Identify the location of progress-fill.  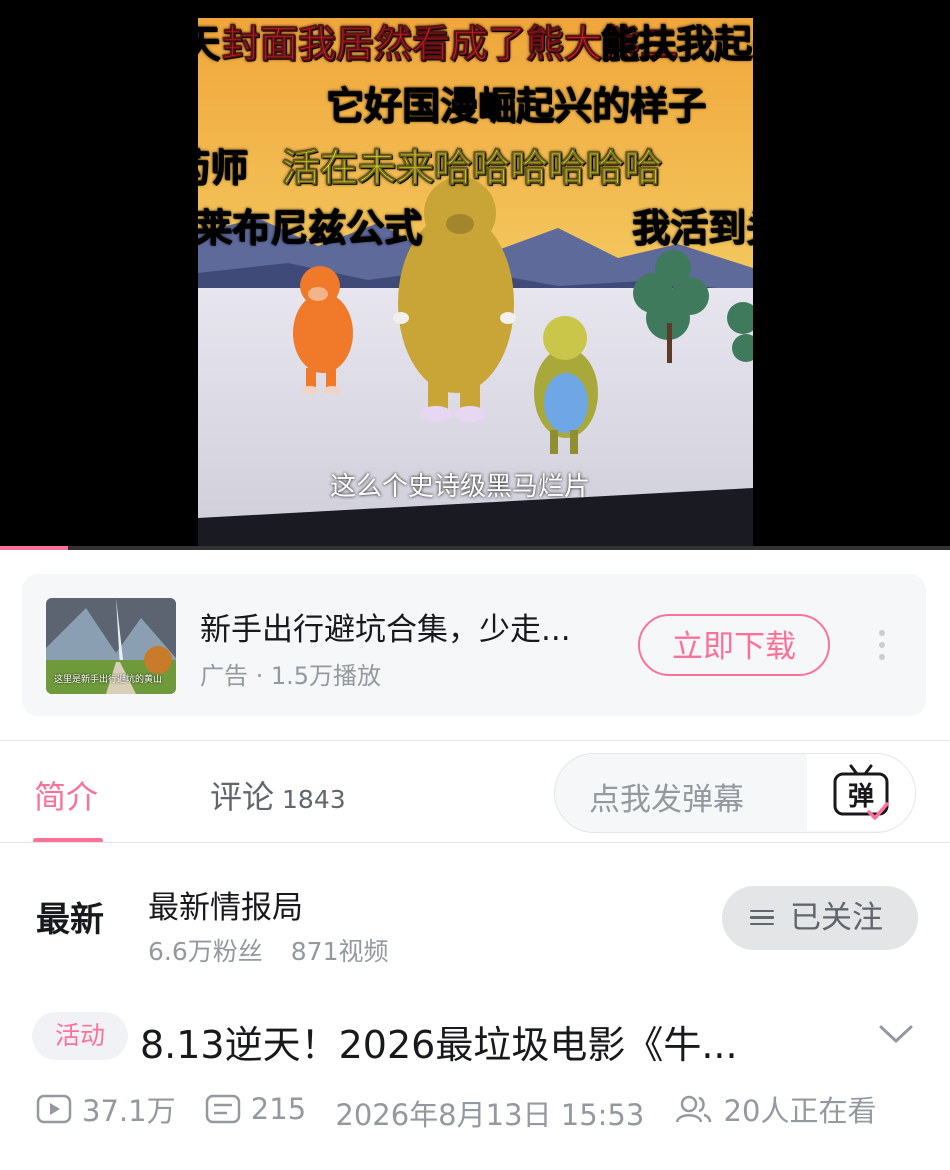
(34, 548).